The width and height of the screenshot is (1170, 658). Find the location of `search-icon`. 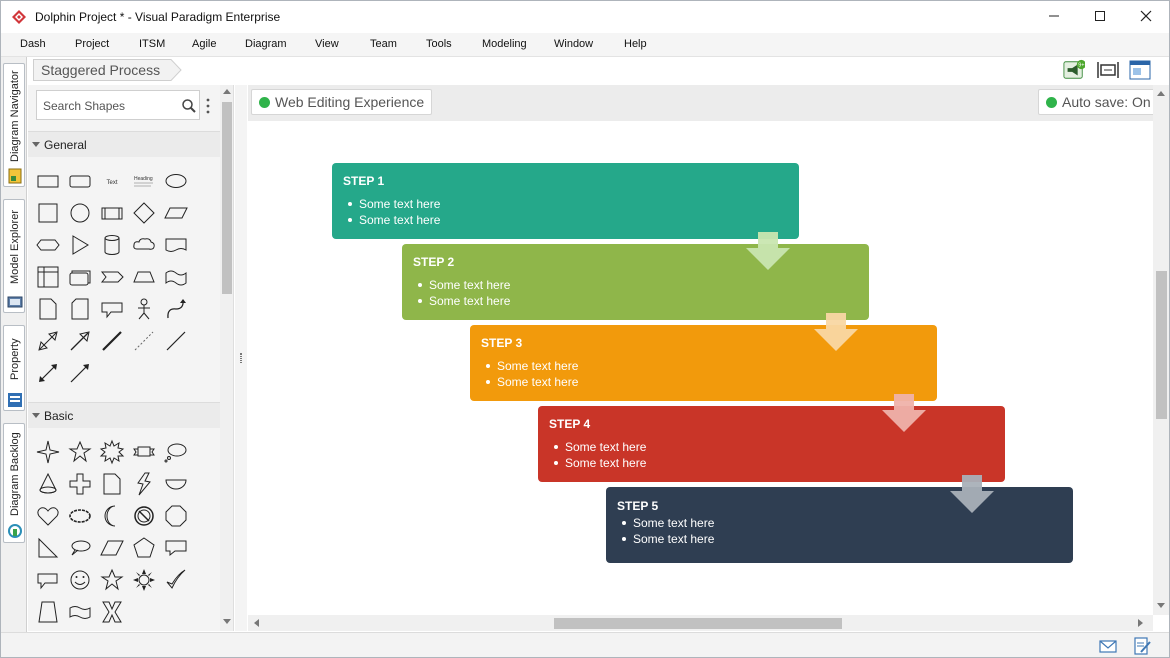

search-icon is located at coordinates (189, 106).